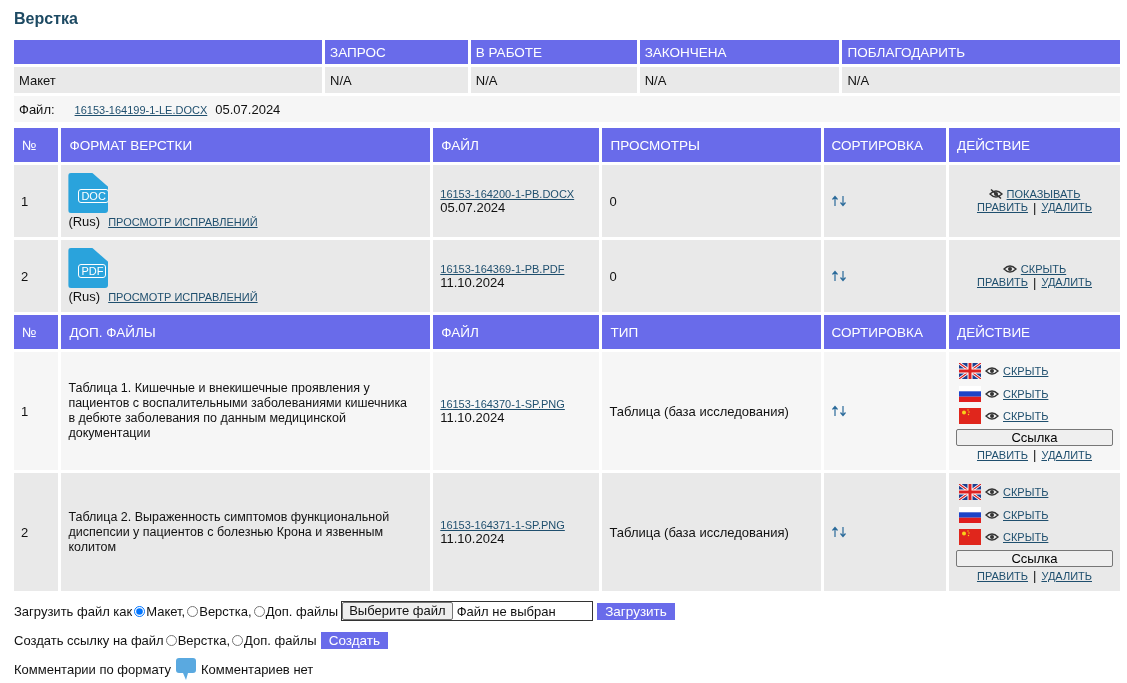 The width and height of the screenshot is (1127, 683). Describe the element at coordinates (396, 52) in the screenshot. I see `column-header: ЗАПРОС` at that location.